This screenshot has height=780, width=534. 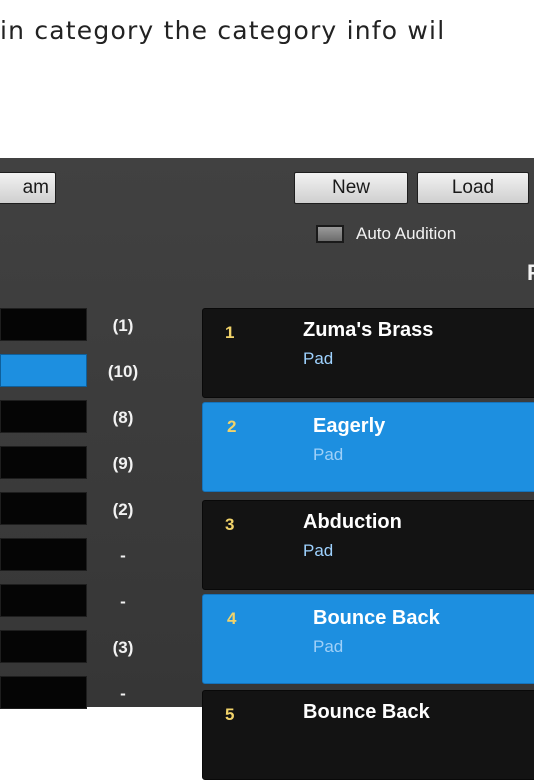 What do you see at coordinates (230, 714) in the screenshot?
I see `preset-number: 5` at bounding box center [230, 714].